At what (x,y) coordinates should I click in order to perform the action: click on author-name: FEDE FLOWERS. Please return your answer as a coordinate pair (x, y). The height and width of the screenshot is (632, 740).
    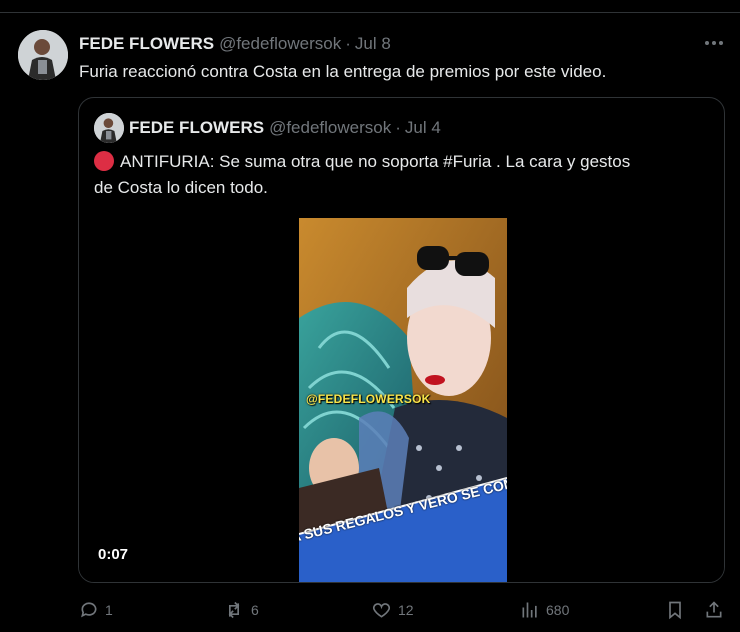
    Looking at the image, I should click on (146, 44).